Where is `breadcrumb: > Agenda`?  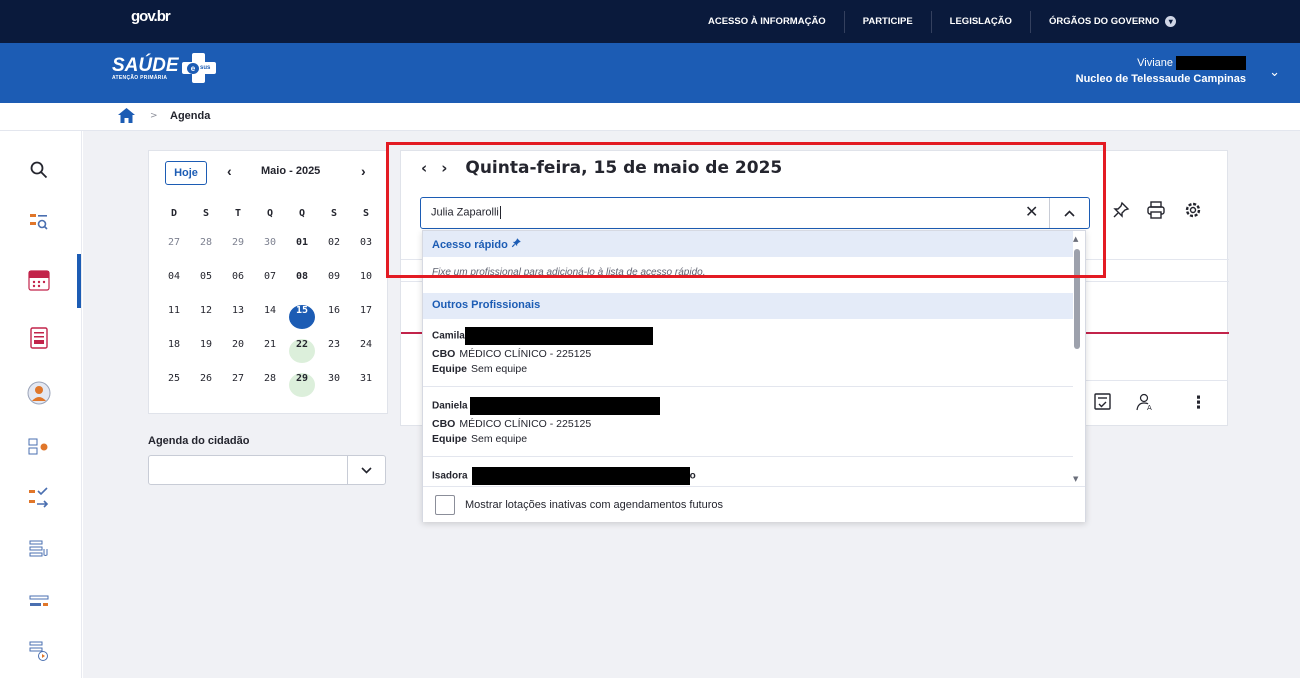
breadcrumb: > Agenda is located at coordinates (650, 117).